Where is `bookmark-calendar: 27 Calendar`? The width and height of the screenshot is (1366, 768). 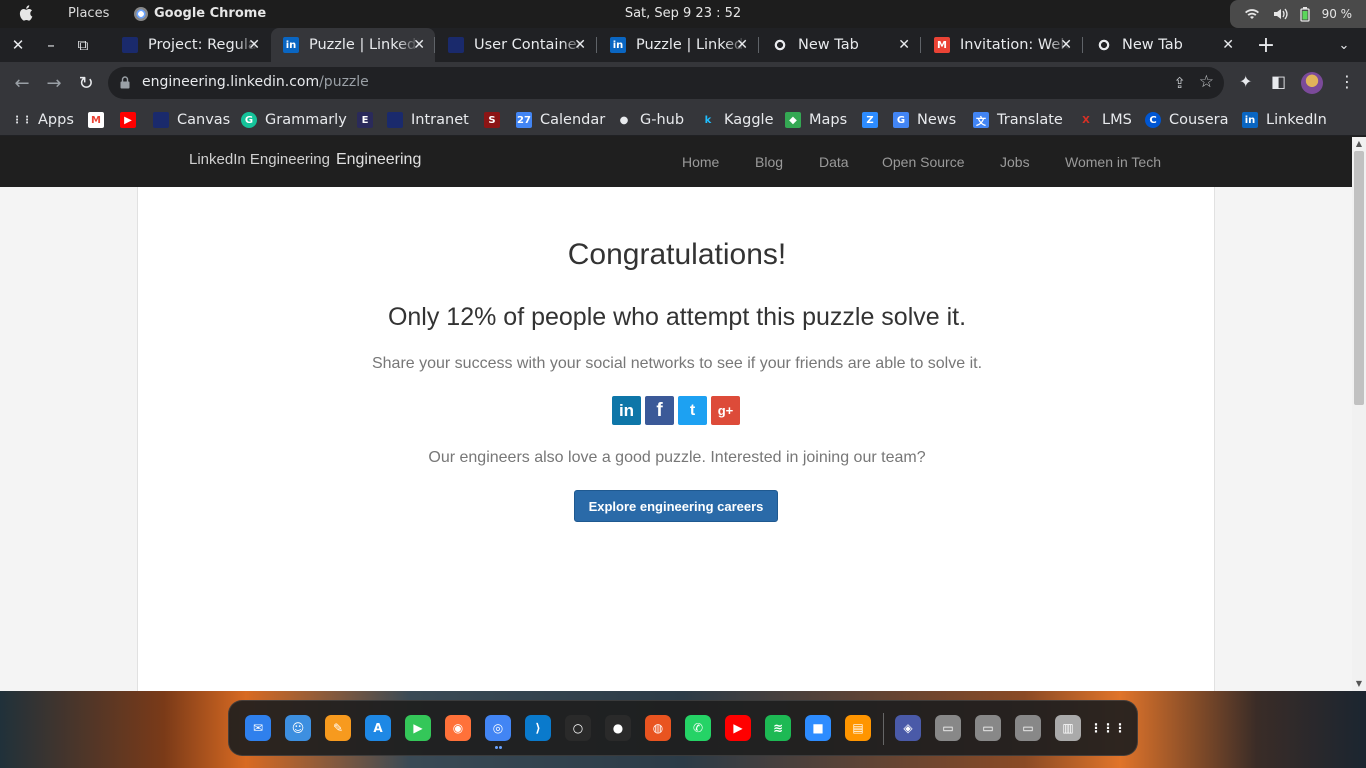 bookmark-calendar: 27 Calendar is located at coordinates (560, 120).